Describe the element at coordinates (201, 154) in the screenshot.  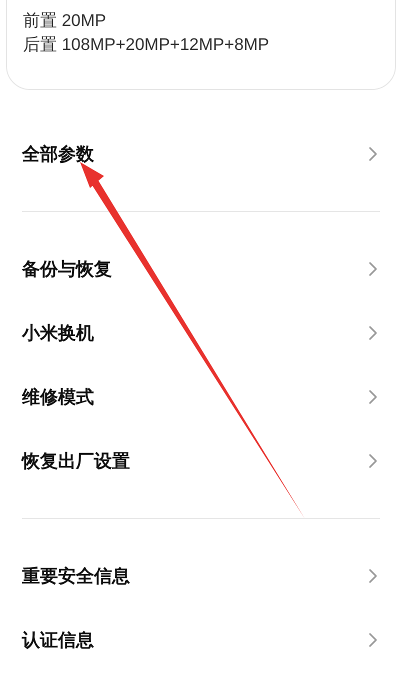
I see `settings-item: 全部参数` at that location.